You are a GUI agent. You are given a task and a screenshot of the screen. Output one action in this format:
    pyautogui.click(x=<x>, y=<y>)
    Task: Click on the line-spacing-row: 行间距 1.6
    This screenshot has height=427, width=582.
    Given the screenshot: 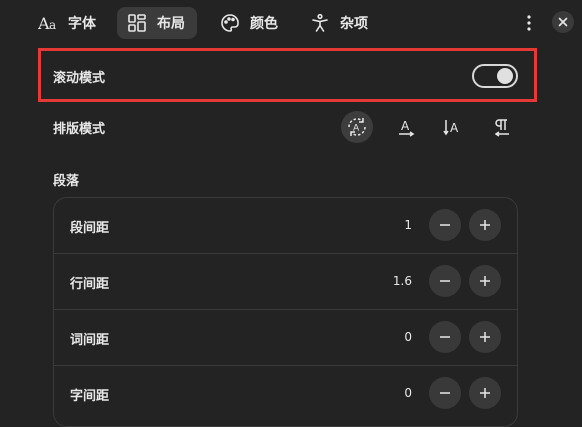 What is the action you would take?
    pyautogui.click(x=285, y=282)
    